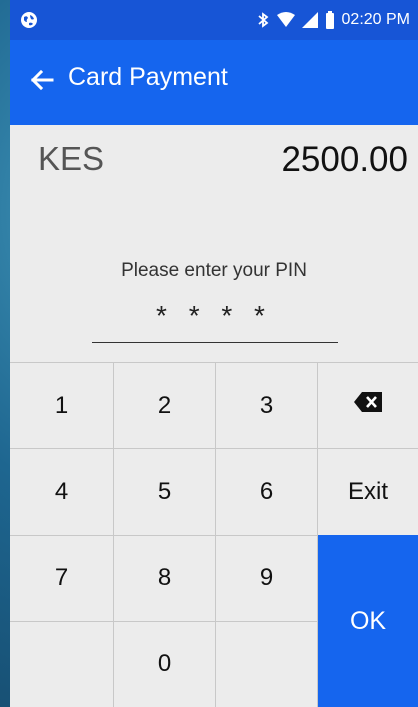 The image size is (418, 707). I want to click on key-6: 6, so click(267, 491).